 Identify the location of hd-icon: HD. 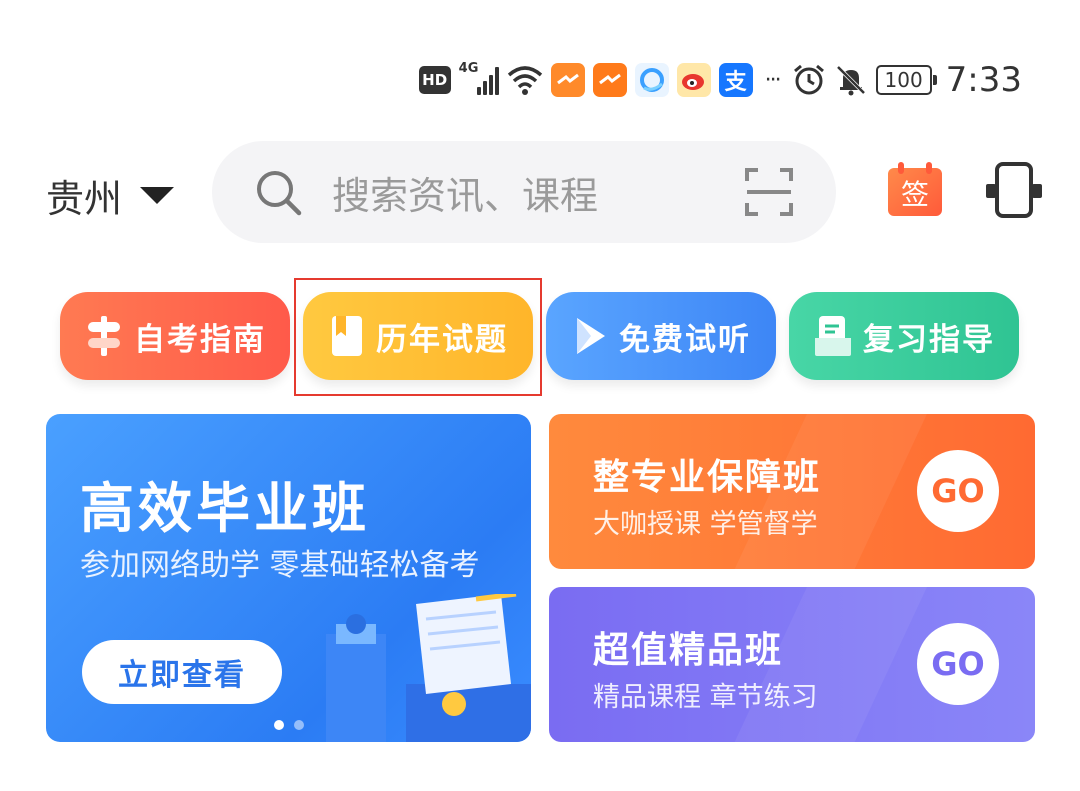
(434, 80).